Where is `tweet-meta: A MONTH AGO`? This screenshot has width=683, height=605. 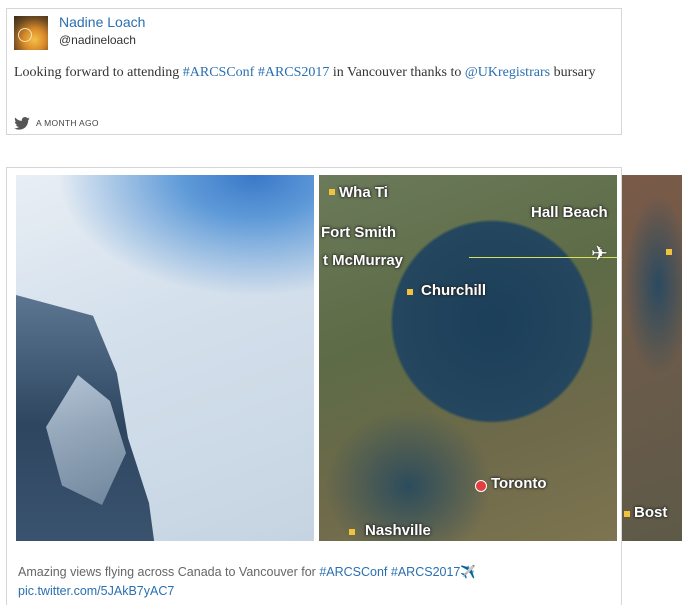 tweet-meta: A MONTH AGO is located at coordinates (56, 123).